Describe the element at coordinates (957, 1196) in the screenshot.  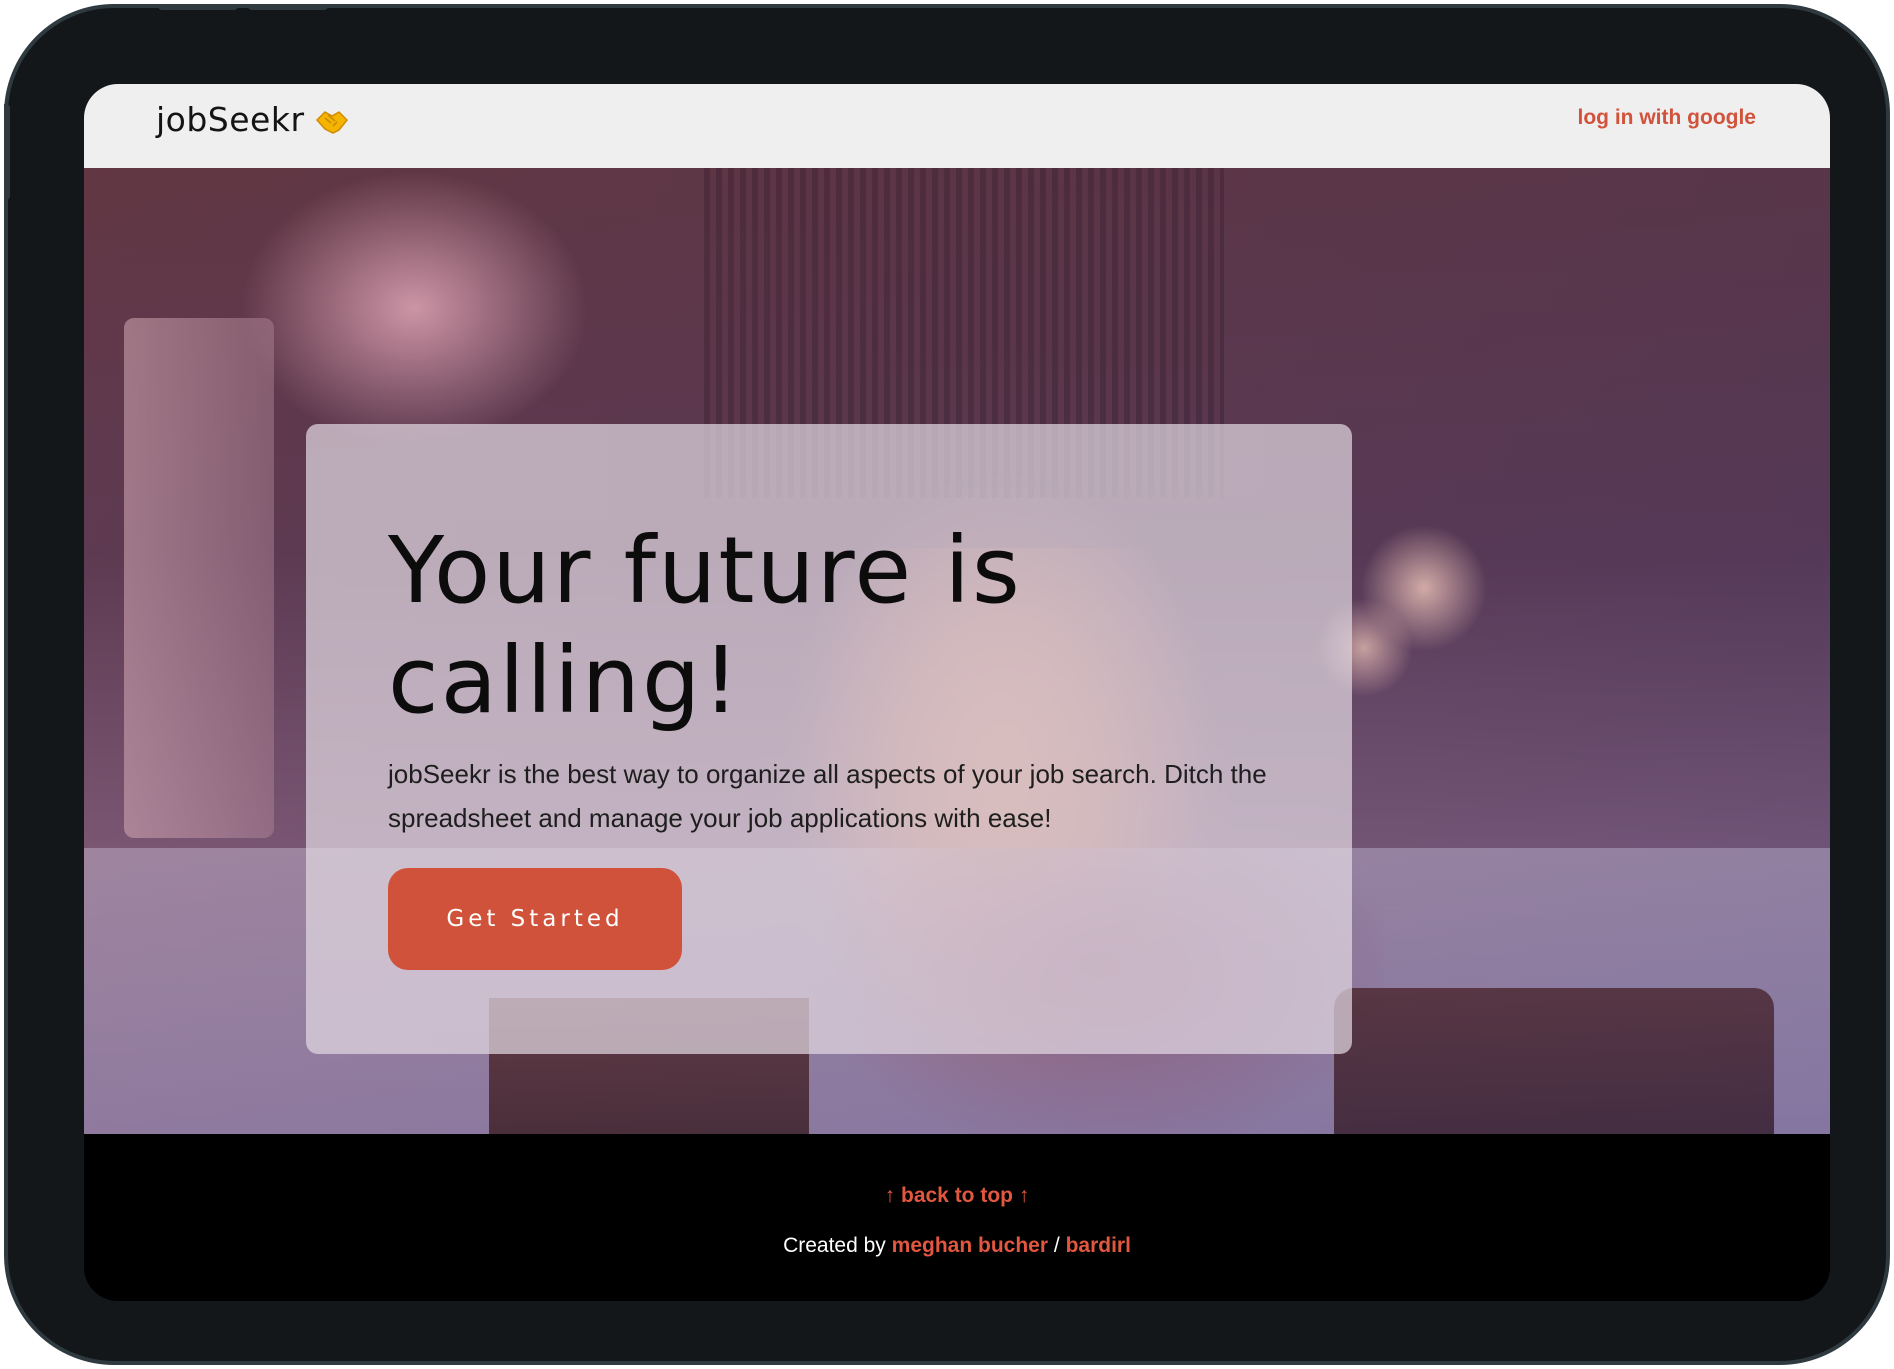
I see `back-to-top-link: ↑ back to top ↑` at that location.